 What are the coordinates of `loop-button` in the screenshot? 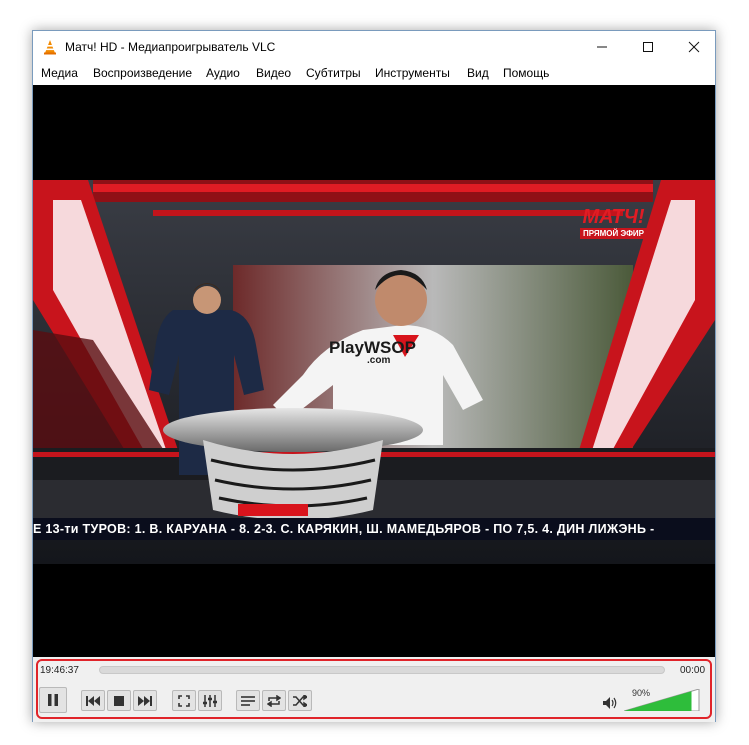 It's located at (274, 700).